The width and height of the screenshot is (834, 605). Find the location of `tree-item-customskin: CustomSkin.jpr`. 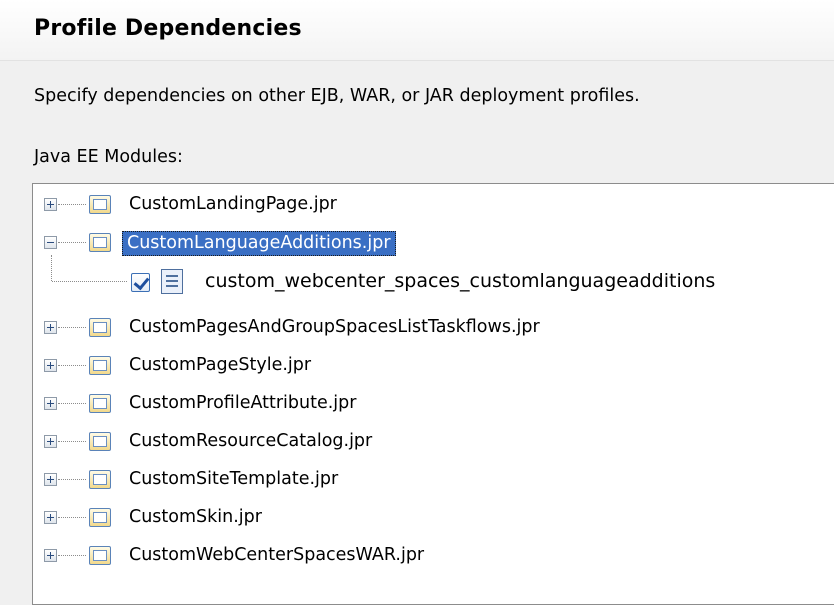

tree-item-customskin: CustomSkin.jpr is located at coordinates (433, 518).